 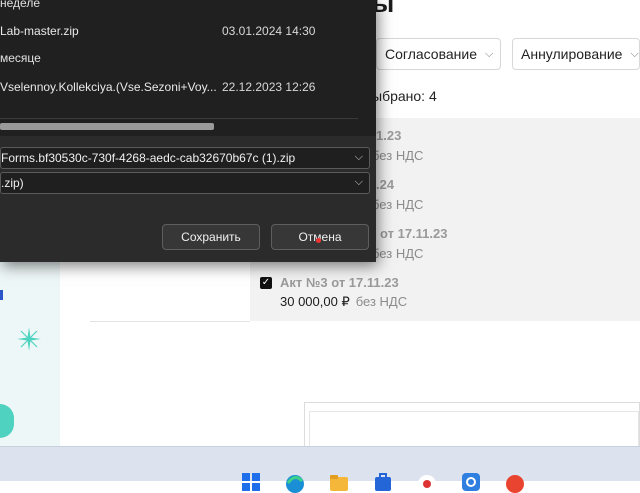 I want to click on sparkle-icon, so click(x=29, y=339).